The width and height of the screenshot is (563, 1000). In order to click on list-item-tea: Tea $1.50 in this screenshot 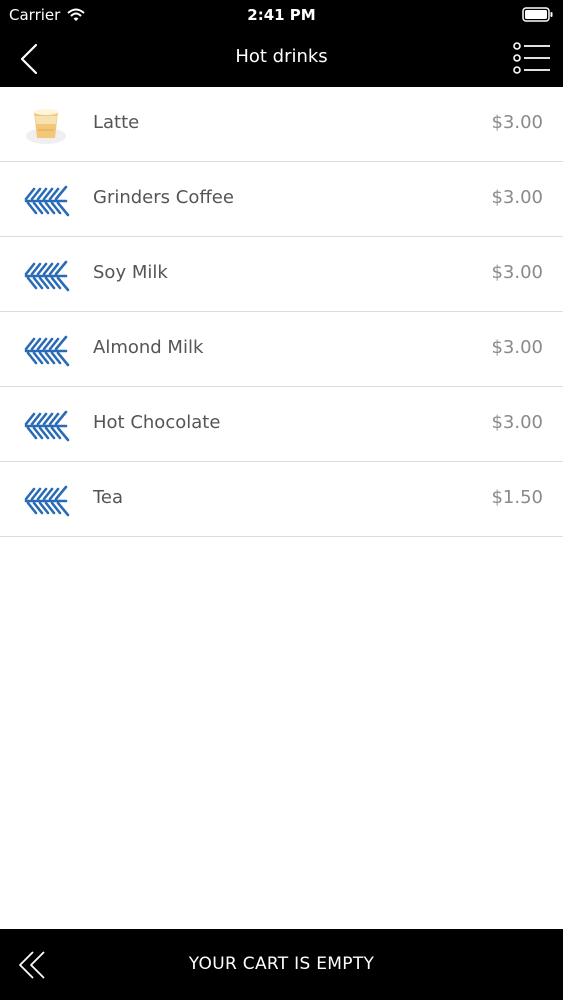, I will do `click(281, 499)`.